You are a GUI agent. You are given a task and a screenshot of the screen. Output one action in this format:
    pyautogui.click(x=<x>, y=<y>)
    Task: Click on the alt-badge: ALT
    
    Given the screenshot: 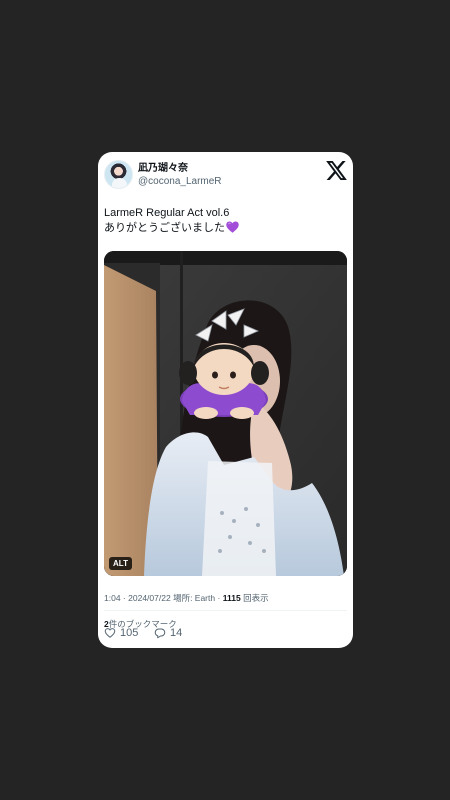 What is the action you would take?
    pyautogui.click(x=120, y=563)
    